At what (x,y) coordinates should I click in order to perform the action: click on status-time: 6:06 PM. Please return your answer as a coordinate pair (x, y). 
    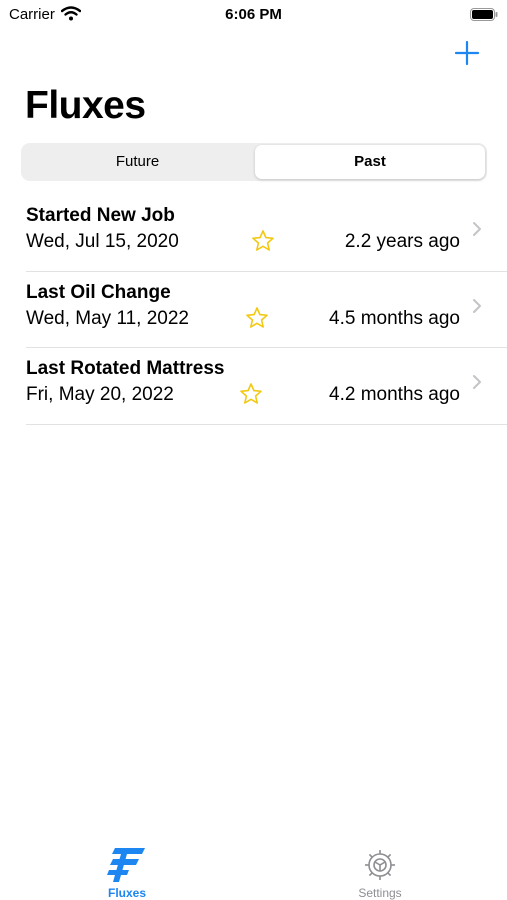
    Looking at the image, I should click on (253, 14).